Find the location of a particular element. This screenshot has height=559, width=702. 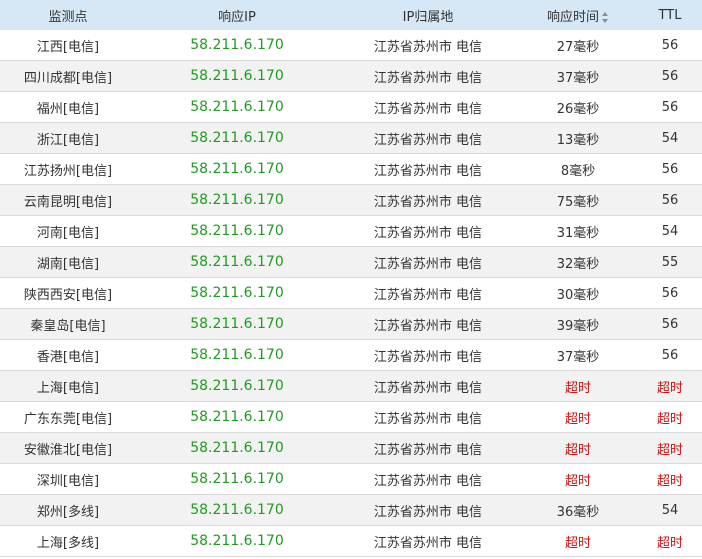

table-row: 四川成都[电信] 58.211.6.170 江苏省苏州市 电信 37毫秒 56 is located at coordinates (351, 76).